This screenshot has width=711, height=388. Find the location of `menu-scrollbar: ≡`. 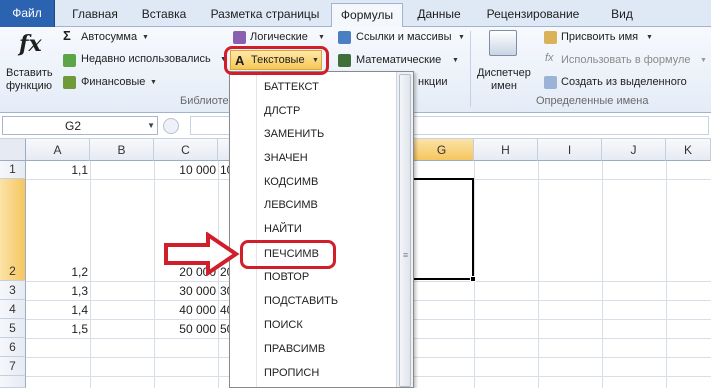

menu-scrollbar: ≡ is located at coordinates (404, 229).